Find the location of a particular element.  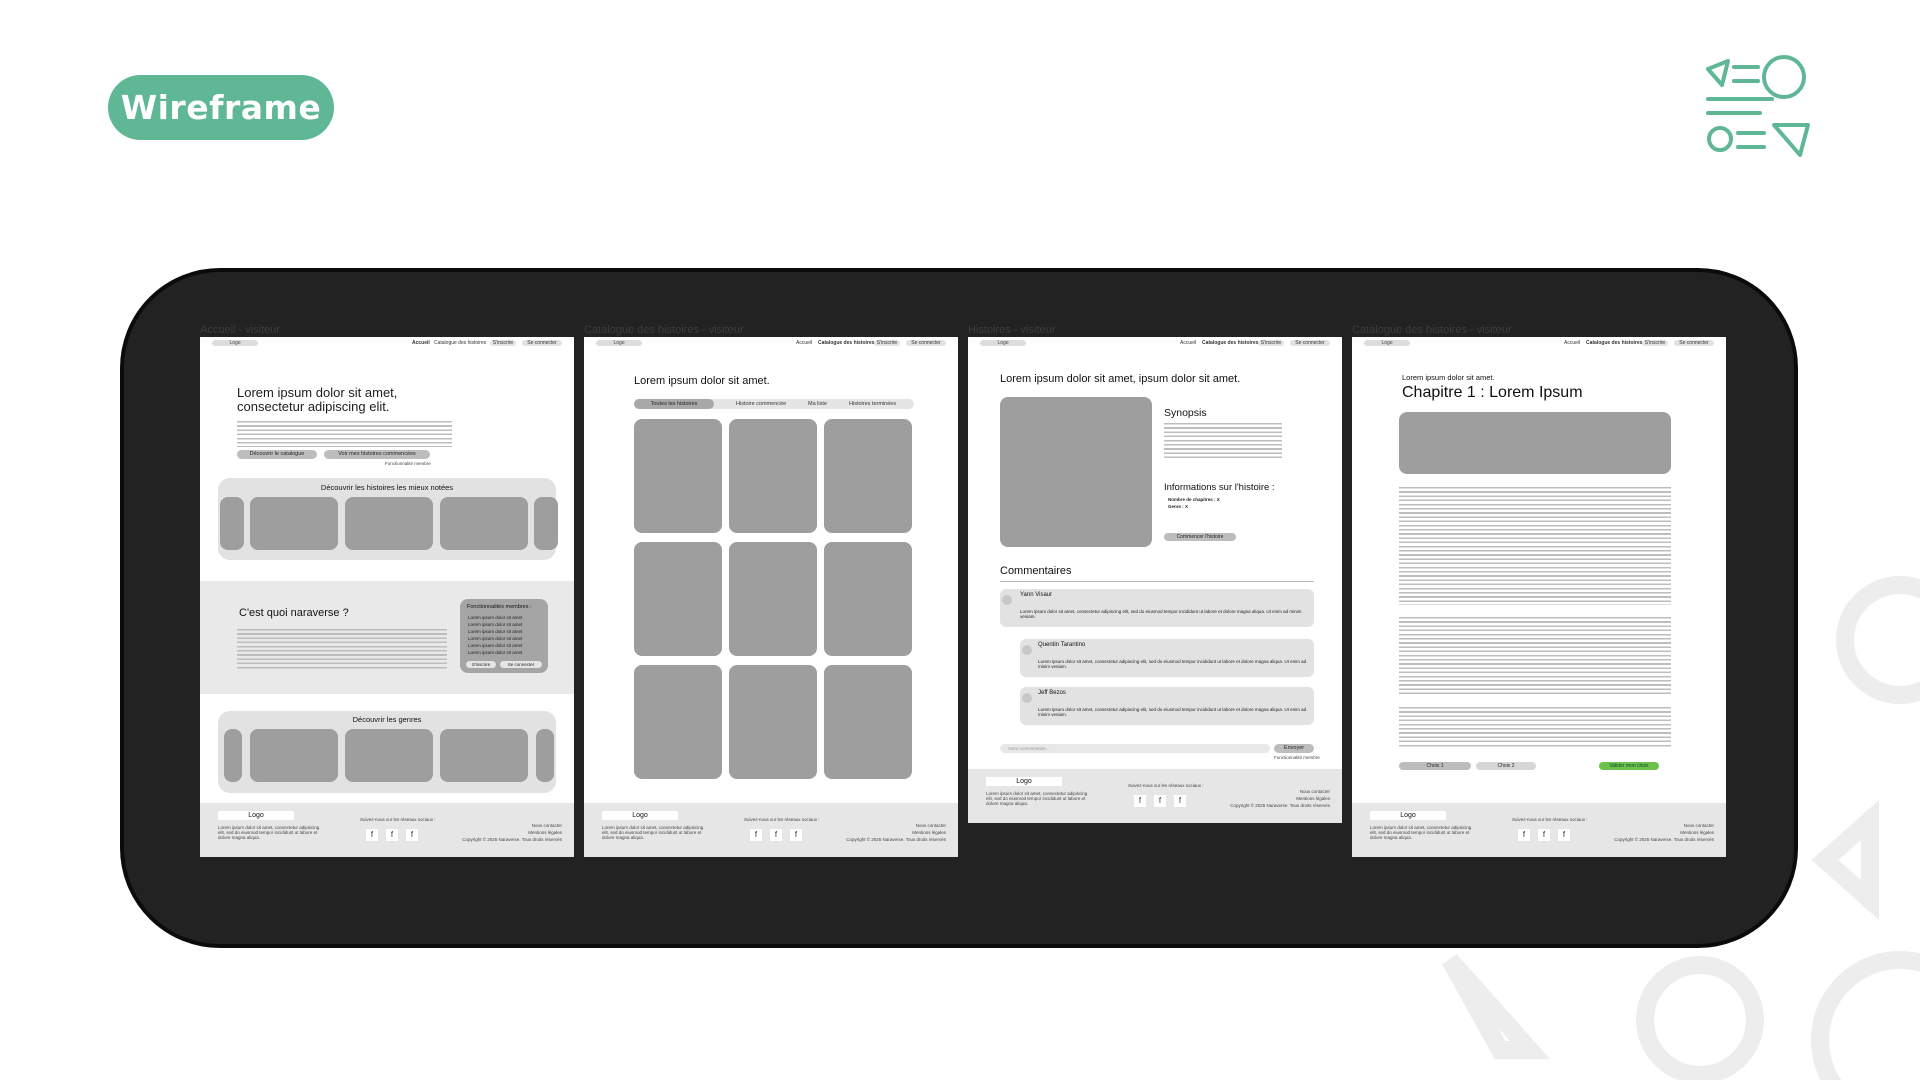

send-comment-button: Envoyer is located at coordinates (1294, 748).